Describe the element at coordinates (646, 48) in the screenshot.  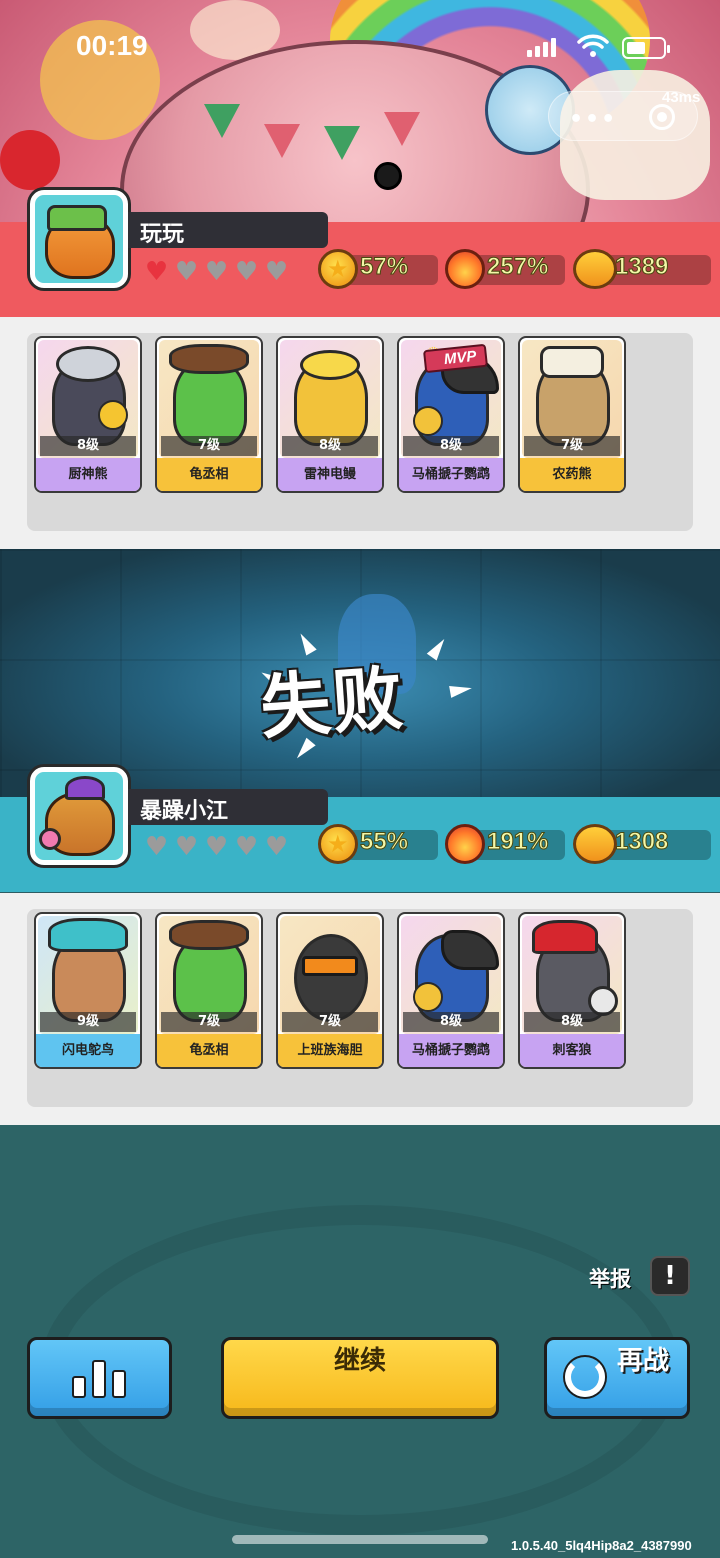
I see `battery-icon` at that location.